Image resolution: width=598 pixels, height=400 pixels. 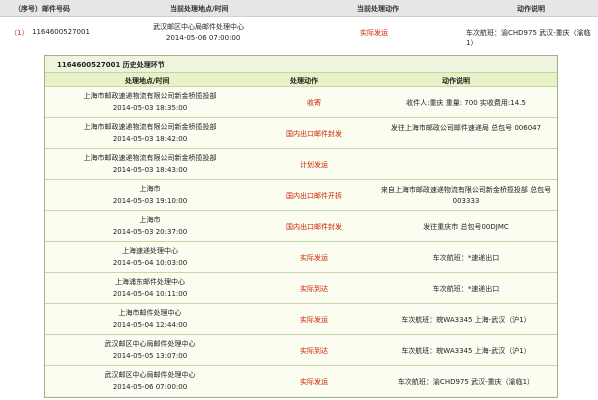 What do you see at coordinates (19, 33) in the screenshot?
I see `summary-index: （1）` at bounding box center [19, 33].